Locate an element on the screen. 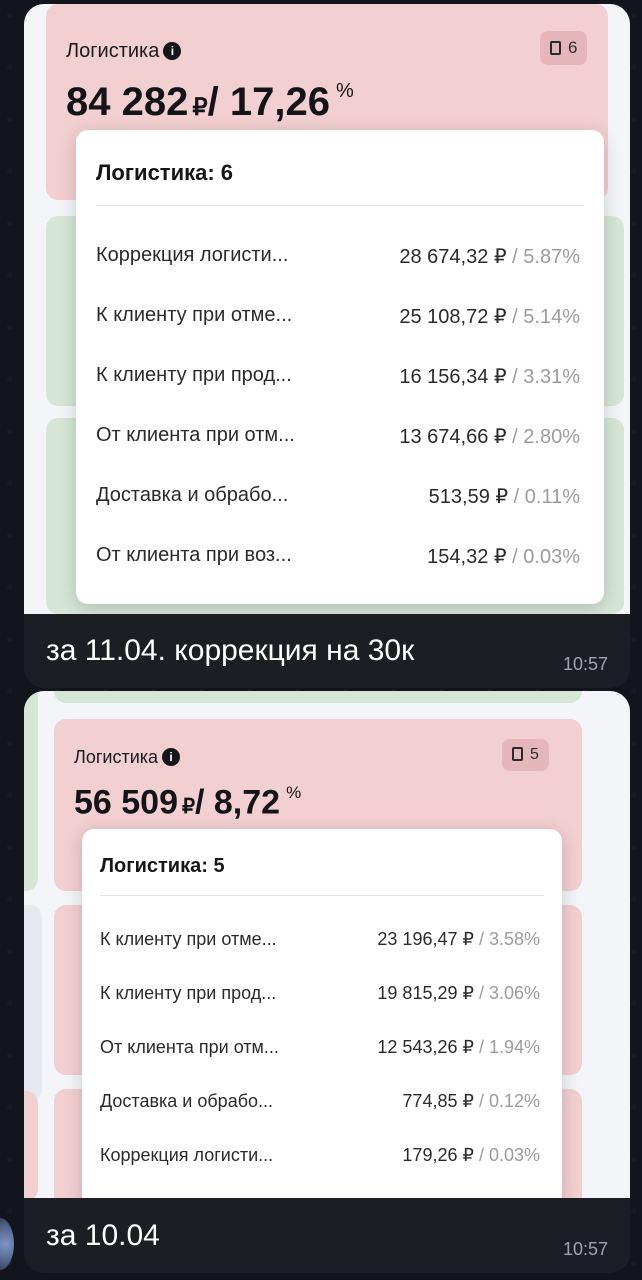  breakdown-row: К клиенту при отме... 23 196,47 ₽ / 3.58% is located at coordinates (320, 939).